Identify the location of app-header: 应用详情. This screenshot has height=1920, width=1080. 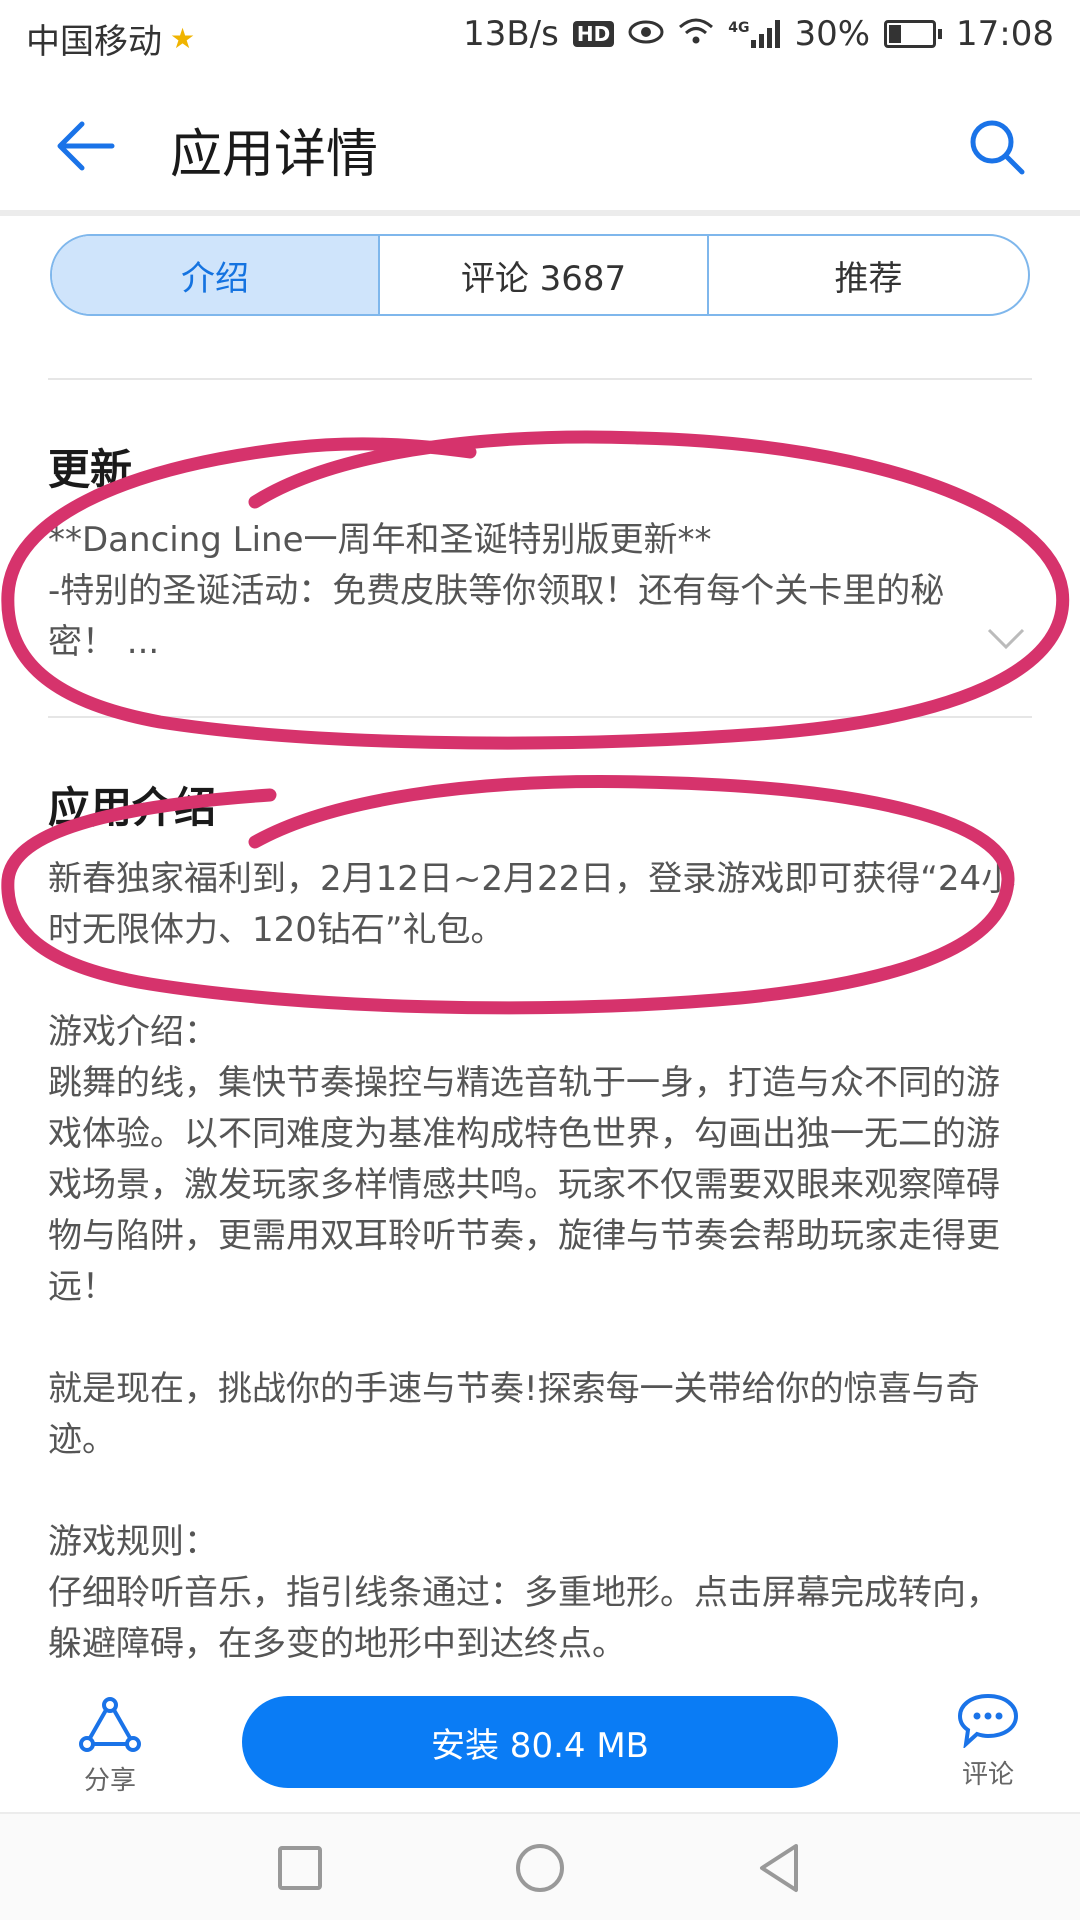
(540, 145).